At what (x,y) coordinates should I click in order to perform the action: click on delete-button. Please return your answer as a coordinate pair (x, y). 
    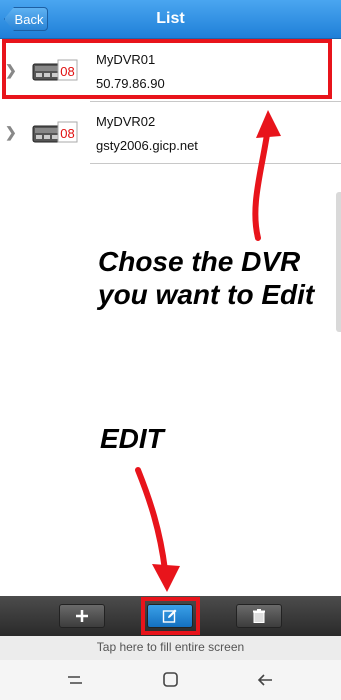
    Looking at the image, I should click on (259, 616).